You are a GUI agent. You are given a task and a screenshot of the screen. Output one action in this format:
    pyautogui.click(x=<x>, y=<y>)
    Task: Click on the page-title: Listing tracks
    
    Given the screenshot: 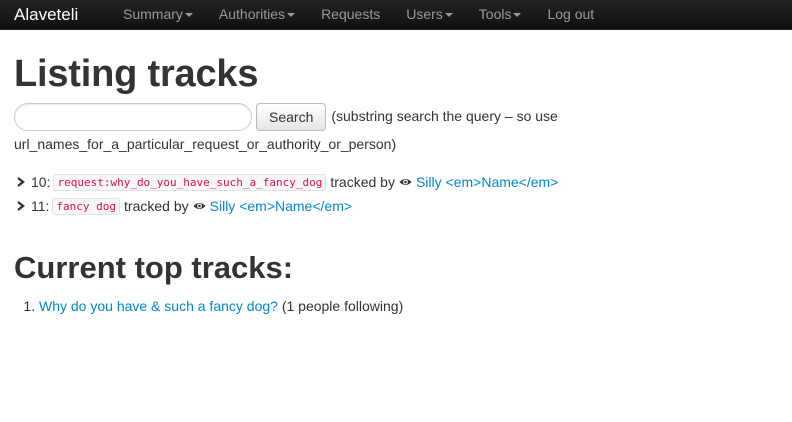 What is the action you would take?
    pyautogui.click(x=136, y=74)
    